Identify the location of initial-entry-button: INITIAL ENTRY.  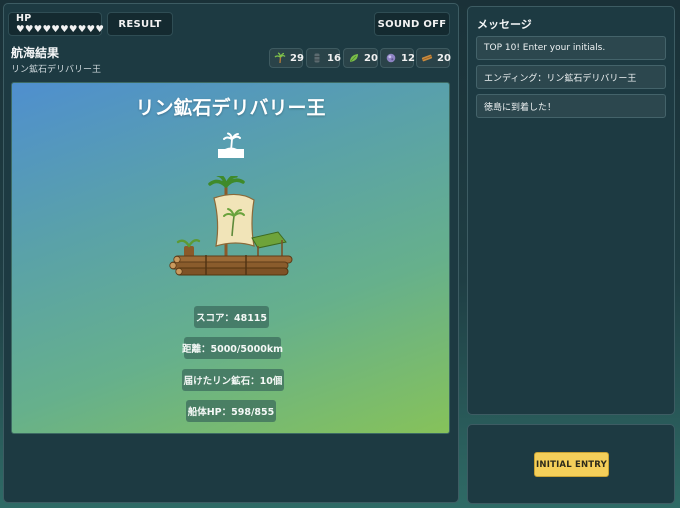
(571, 464).